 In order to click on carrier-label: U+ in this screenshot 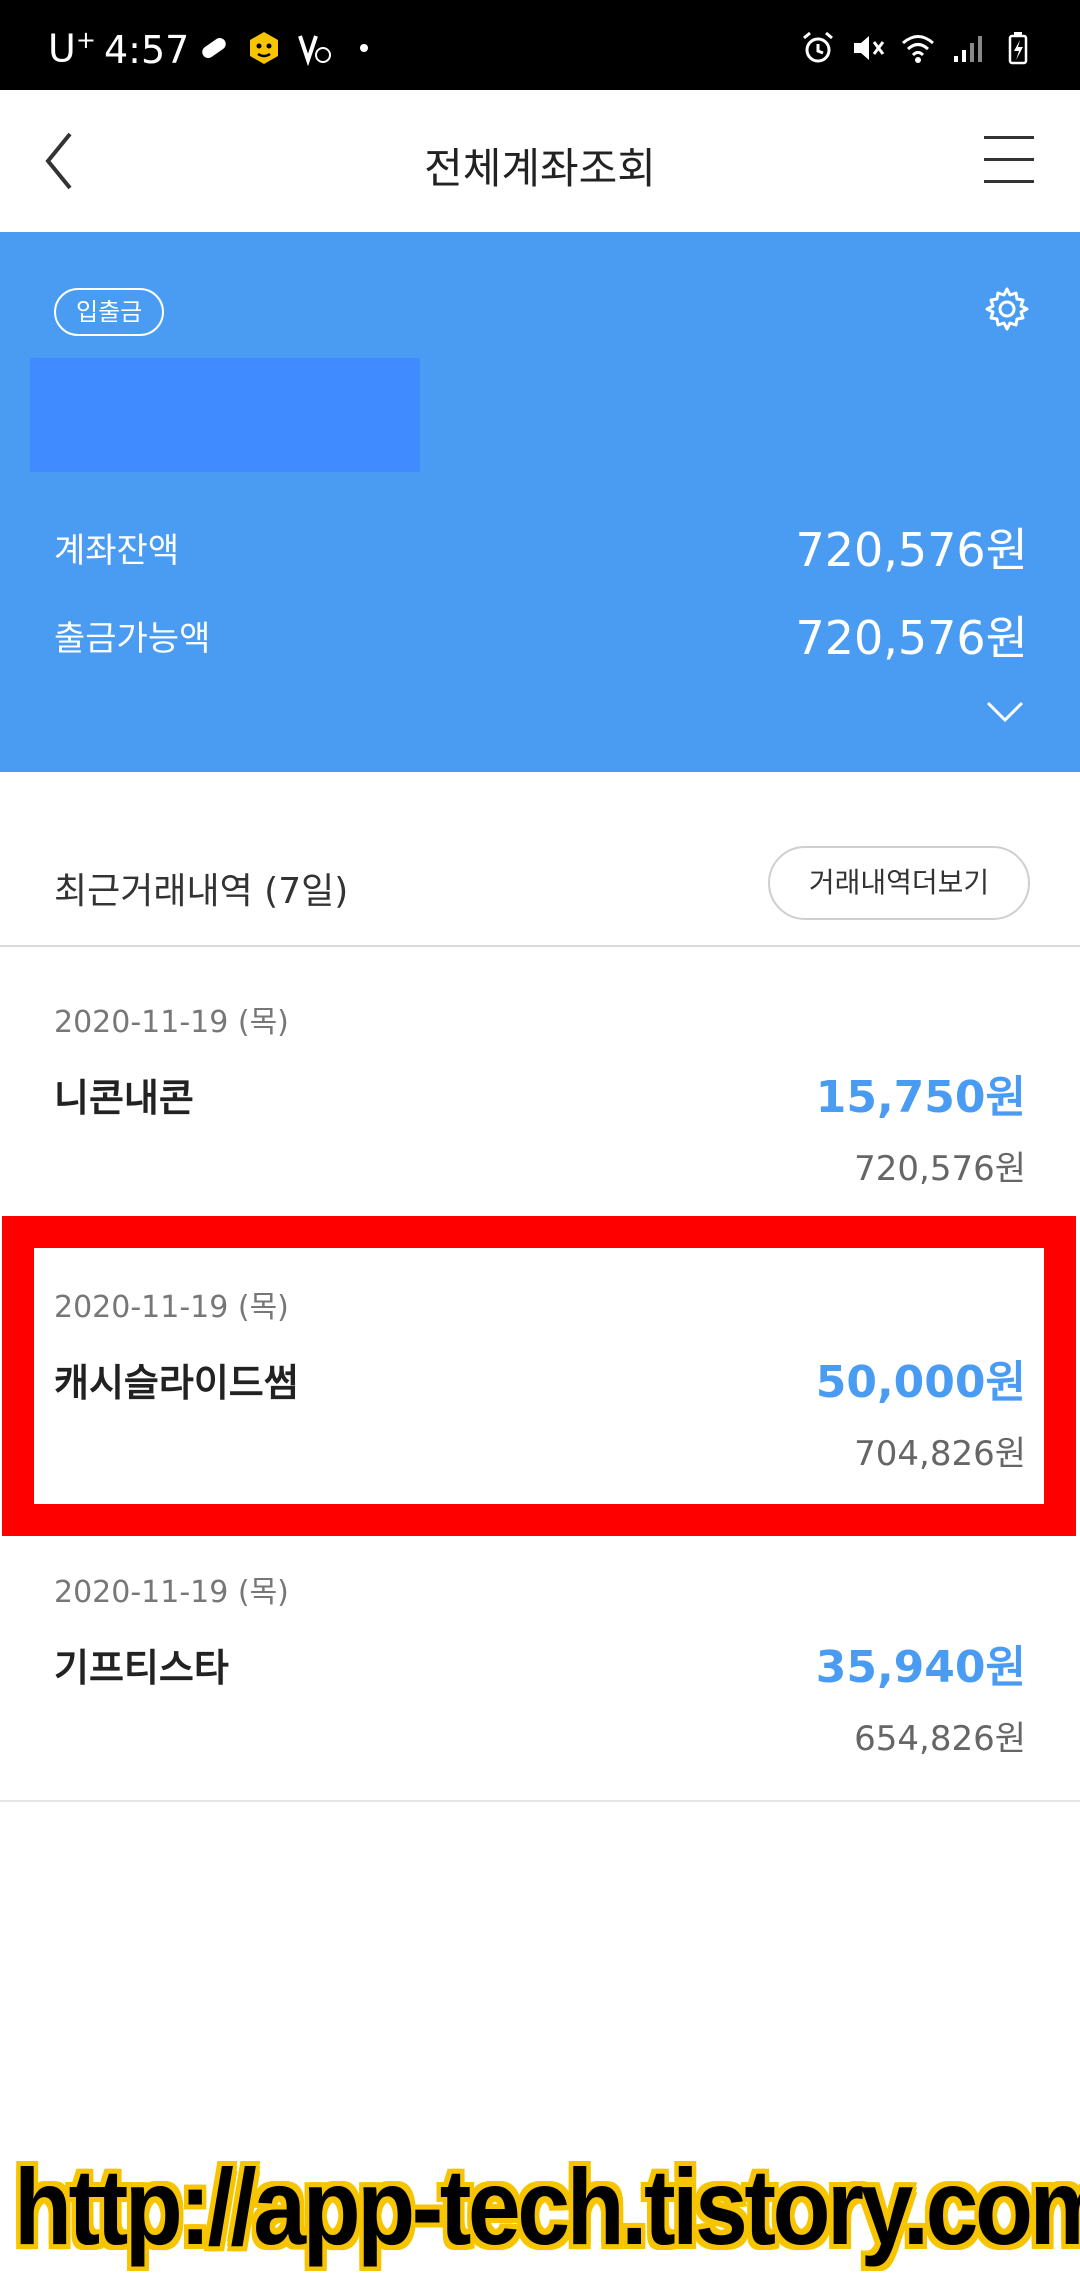, I will do `click(72, 48)`.